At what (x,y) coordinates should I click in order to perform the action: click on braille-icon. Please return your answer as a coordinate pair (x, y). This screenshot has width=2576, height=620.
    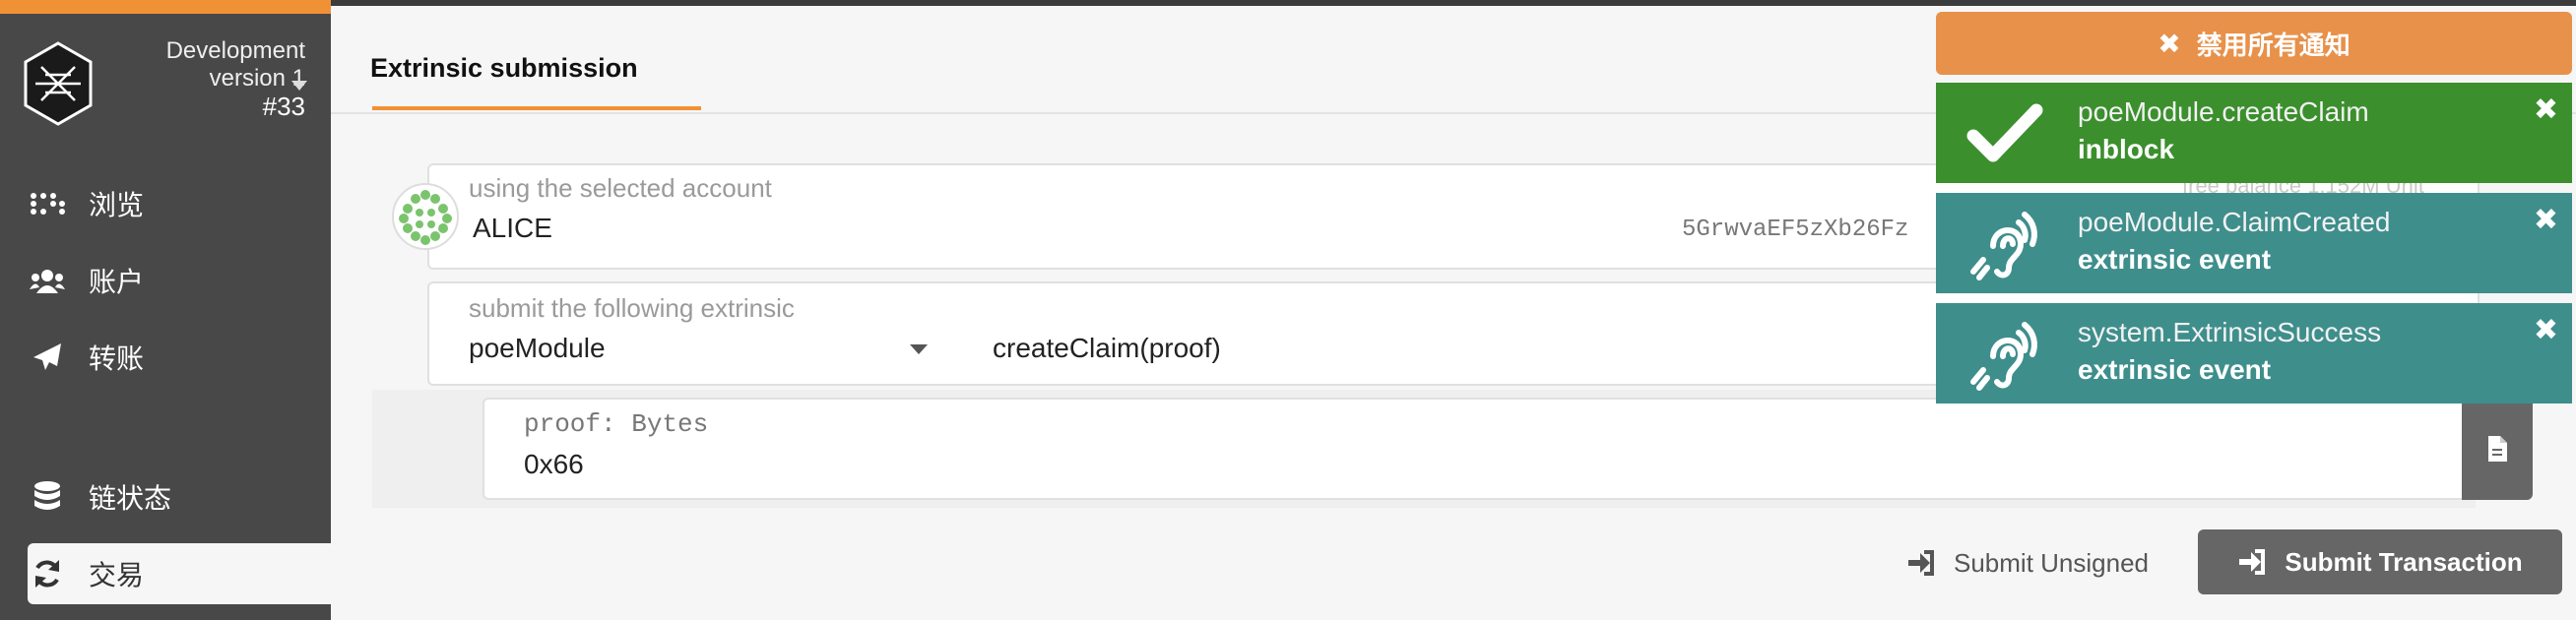
    Looking at the image, I should click on (47, 203).